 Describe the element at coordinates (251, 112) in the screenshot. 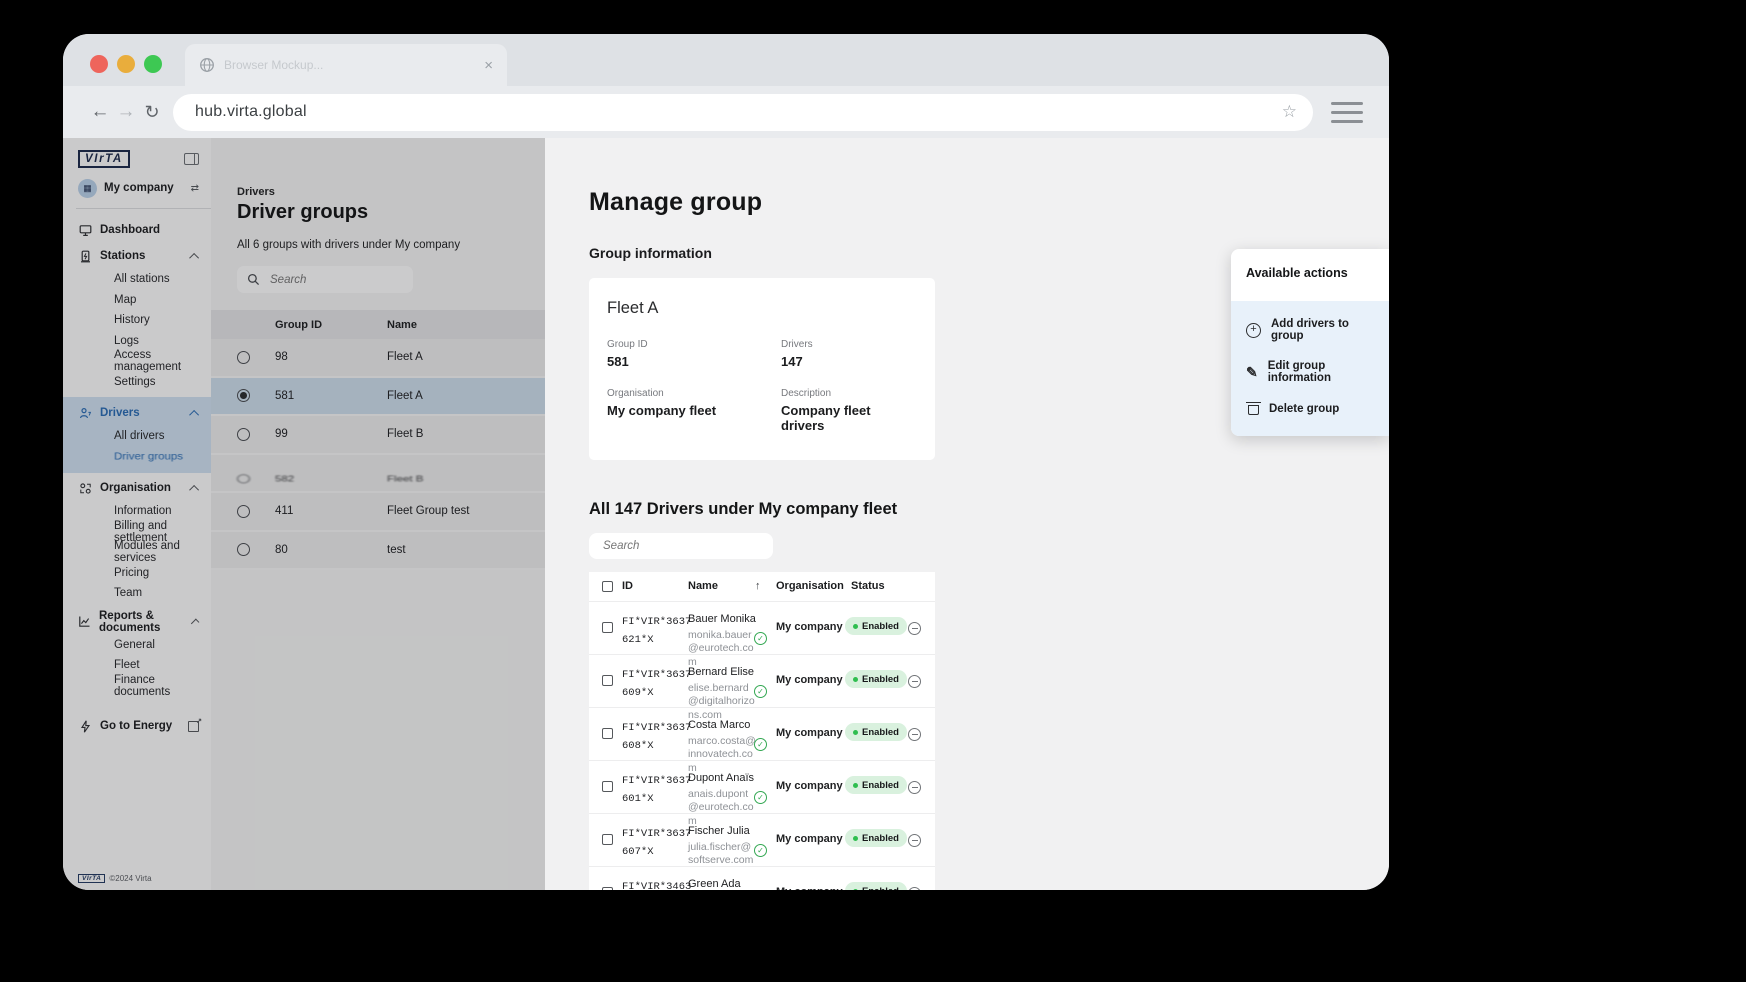

I see `url-text: hub.virta.global` at that location.